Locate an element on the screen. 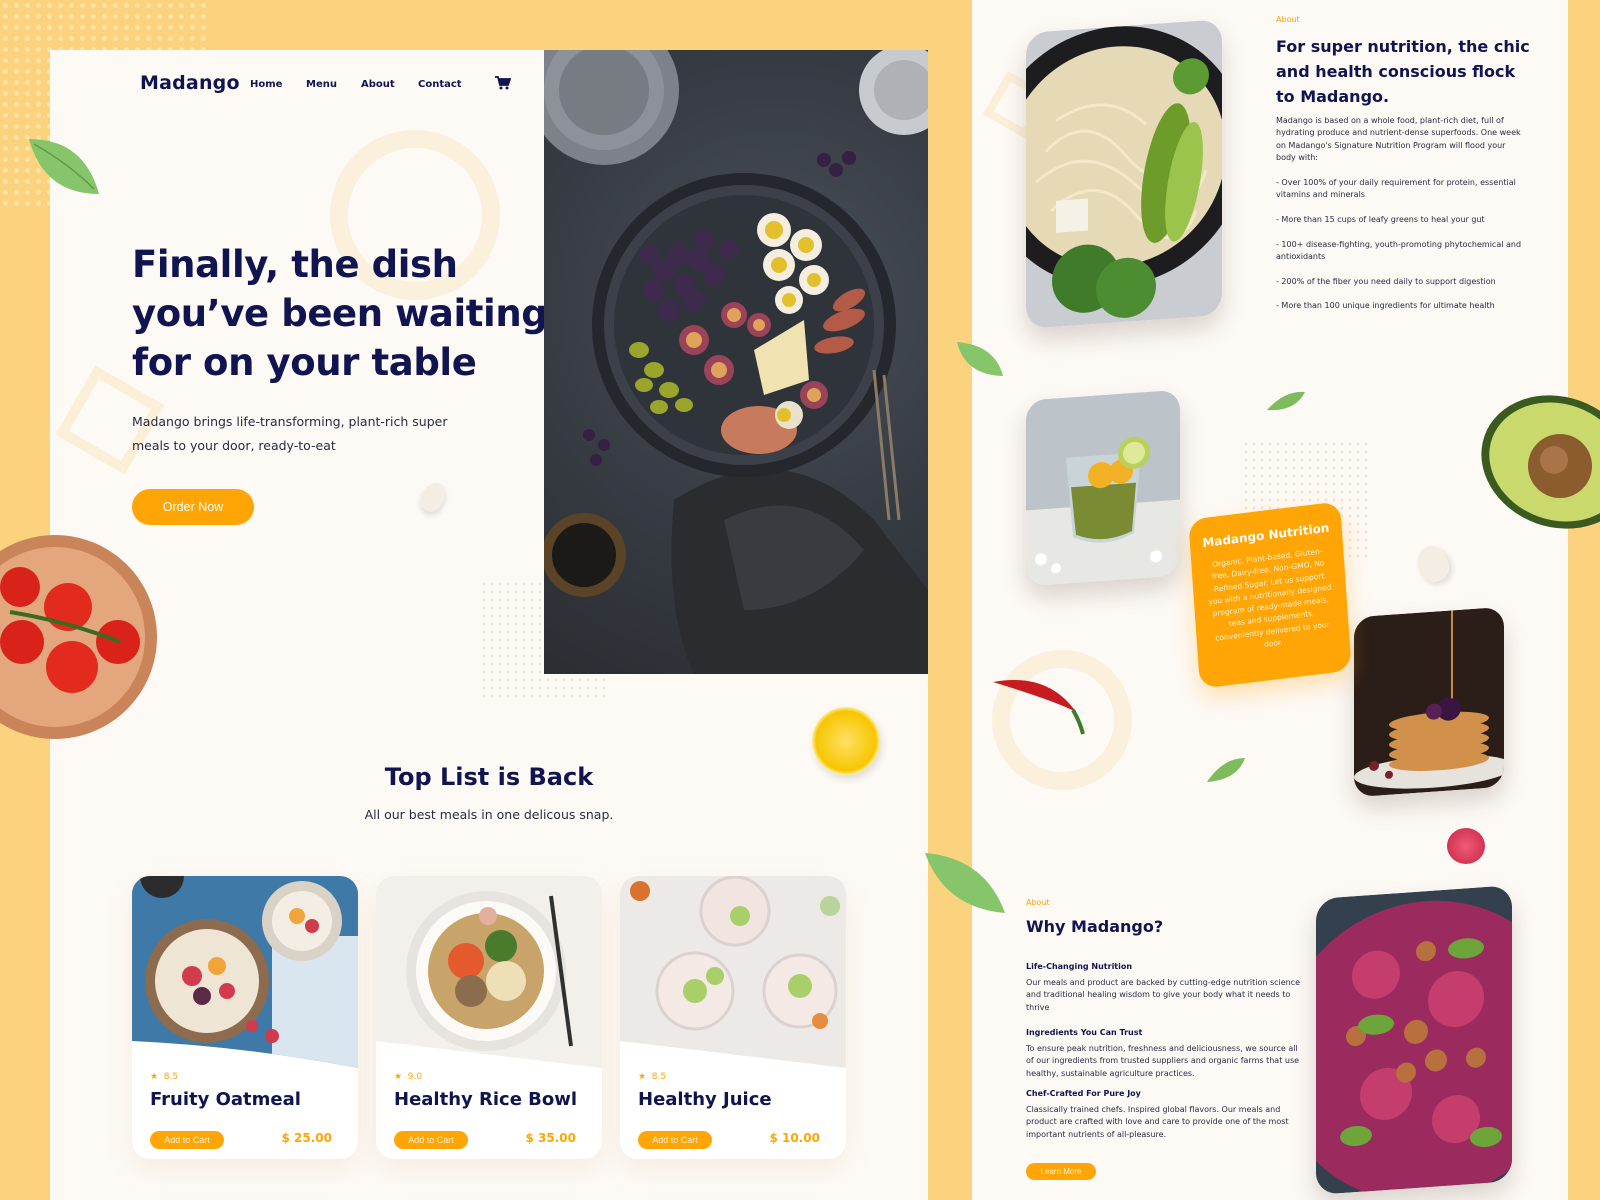 This screenshot has height=1200, width=1600. learn-more-button: Learn More is located at coordinates (1061, 1171).